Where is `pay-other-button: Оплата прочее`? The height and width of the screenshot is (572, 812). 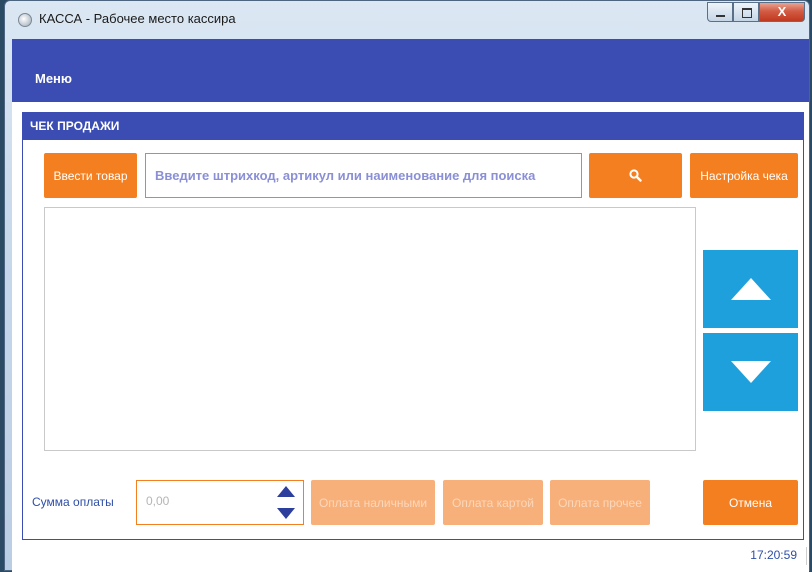 pay-other-button: Оплата прочее is located at coordinates (600, 502).